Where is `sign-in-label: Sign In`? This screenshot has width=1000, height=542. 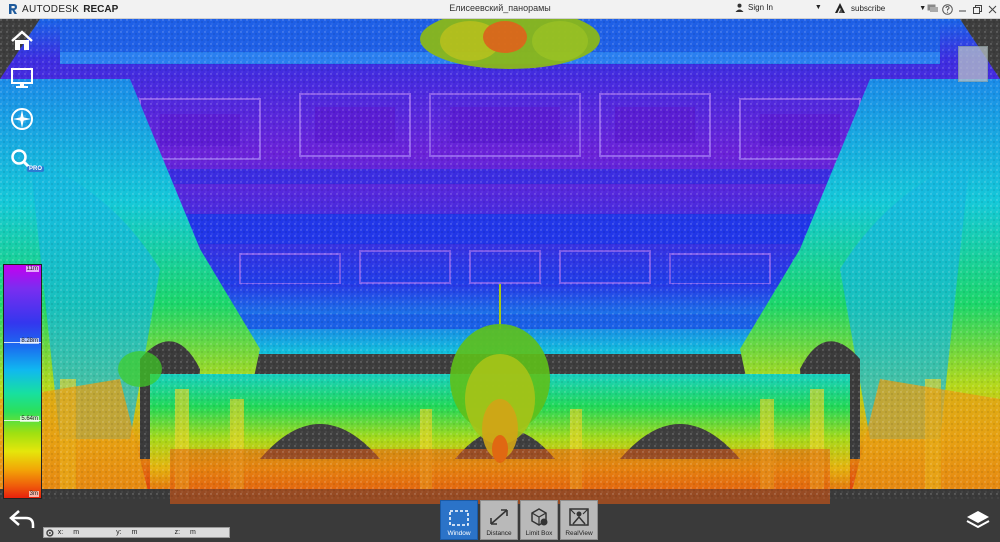 sign-in-label: Sign In is located at coordinates (760, 7).